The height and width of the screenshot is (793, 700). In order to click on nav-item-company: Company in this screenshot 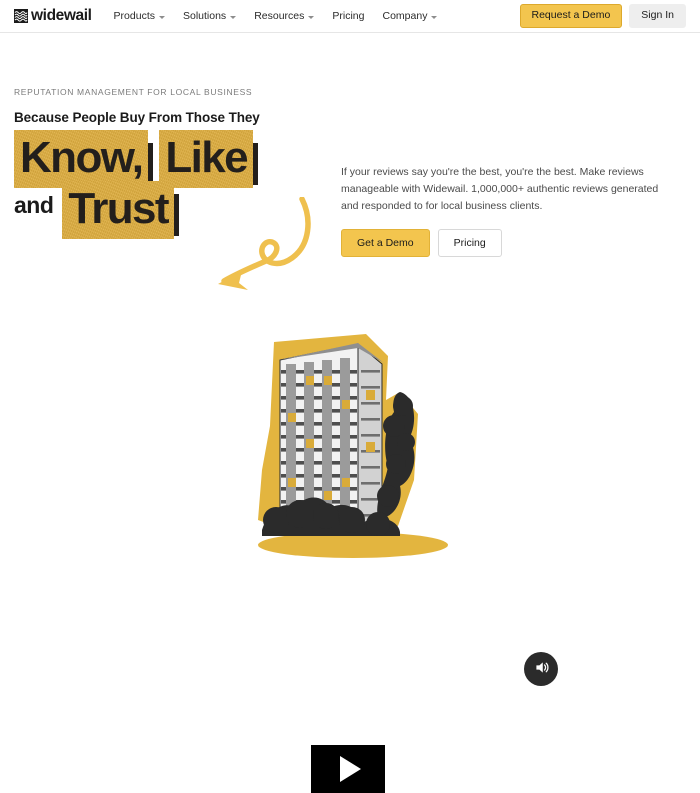, I will do `click(410, 16)`.